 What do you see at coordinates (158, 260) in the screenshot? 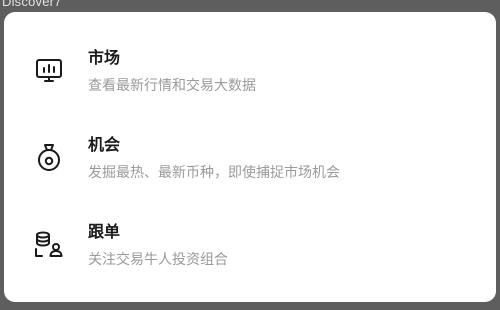
I see `menu-item-copy-trading-description: 关注交易牛人投资组合` at bounding box center [158, 260].